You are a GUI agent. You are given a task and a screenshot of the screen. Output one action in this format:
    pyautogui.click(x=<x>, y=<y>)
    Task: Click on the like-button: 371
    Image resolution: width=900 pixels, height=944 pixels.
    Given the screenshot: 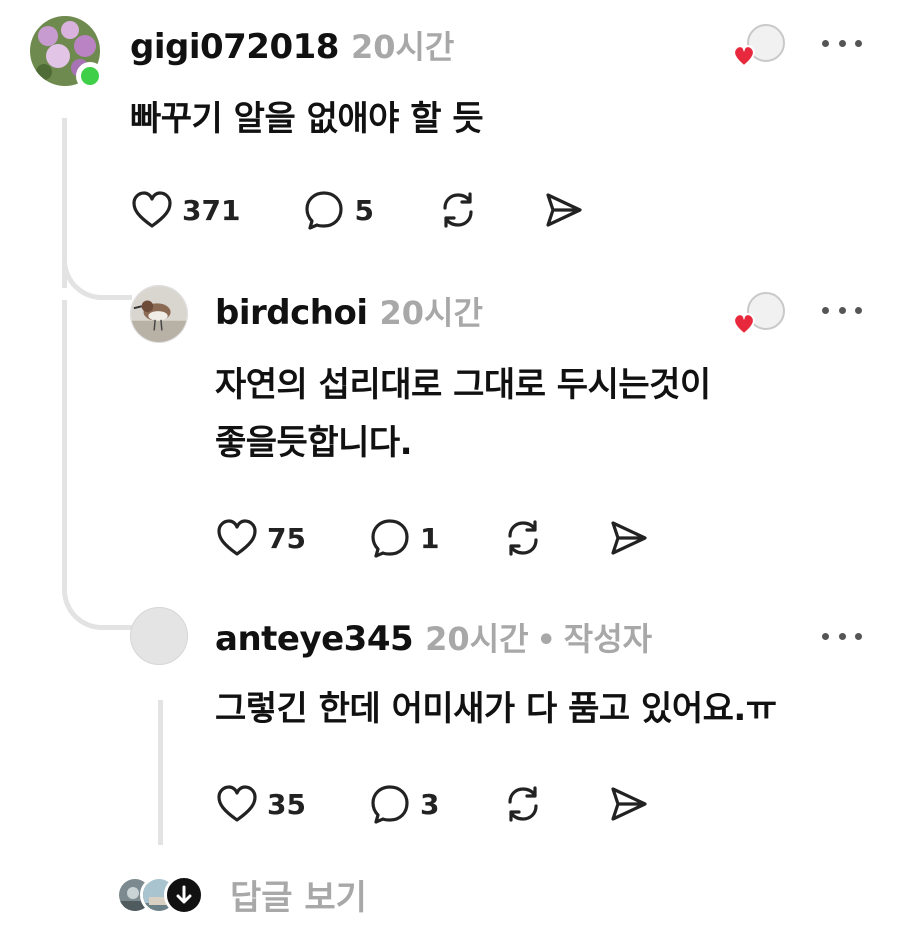 What is the action you would take?
    pyautogui.click(x=185, y=210)
    